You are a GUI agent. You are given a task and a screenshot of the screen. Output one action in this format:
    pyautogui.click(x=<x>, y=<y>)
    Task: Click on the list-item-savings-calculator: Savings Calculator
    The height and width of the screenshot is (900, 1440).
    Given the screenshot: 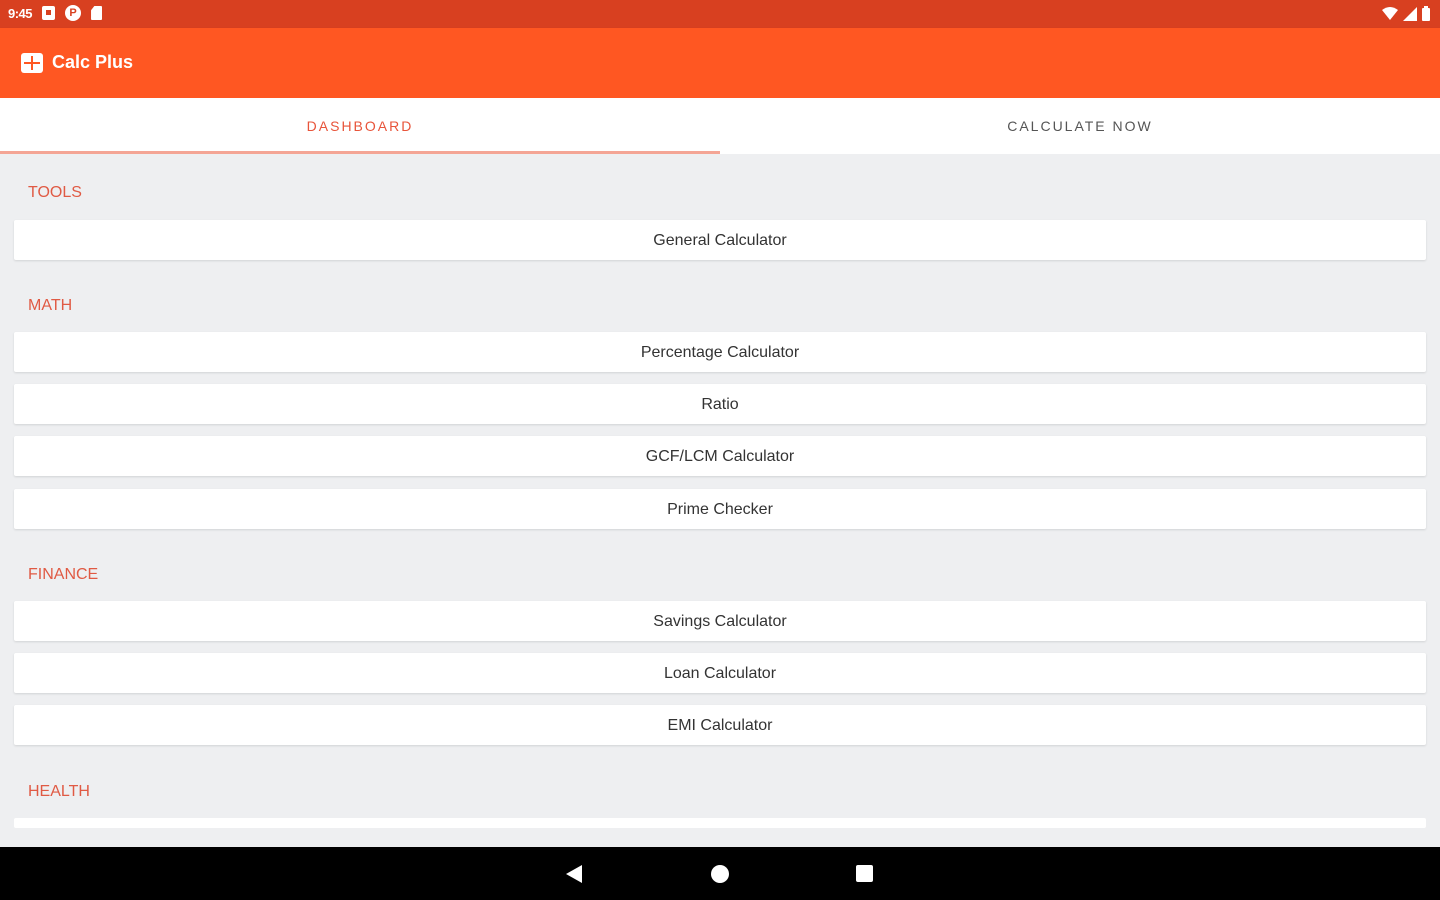 What is the action you would take?
    pyautogui.click(x=720, y=621)
    